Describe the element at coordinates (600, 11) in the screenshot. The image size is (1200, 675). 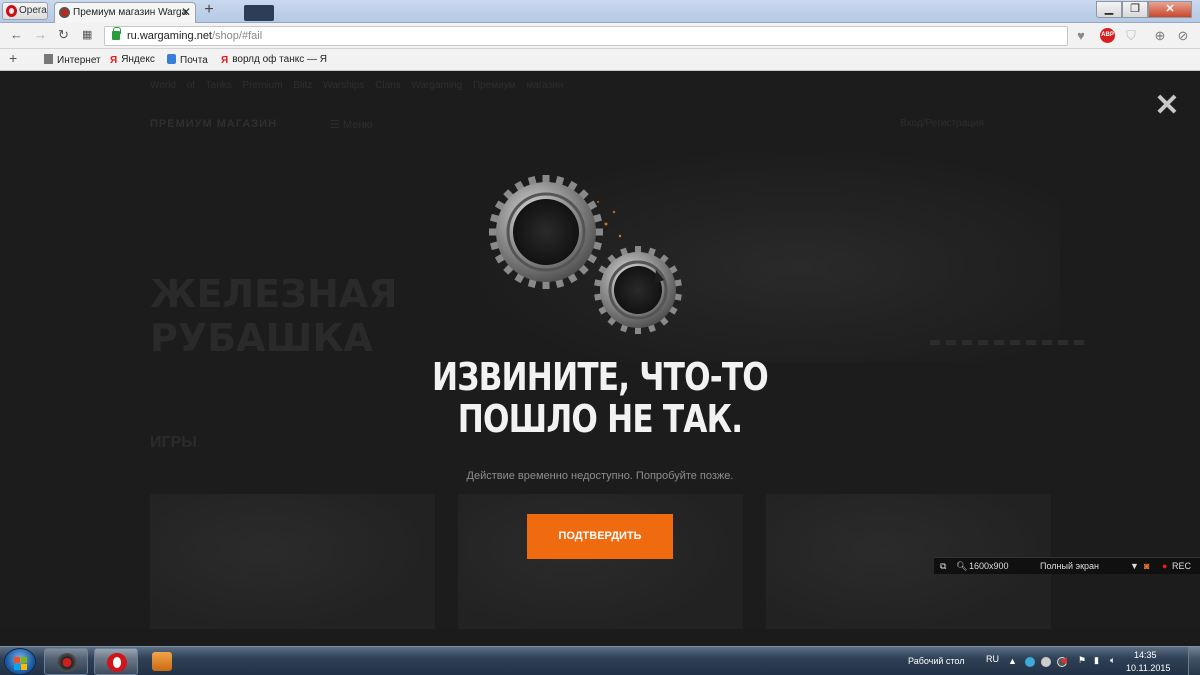
I see `browser-tab-strip: Opera Премиум магазин Warga ✕ + ▁ ❐ ✕` at that location.